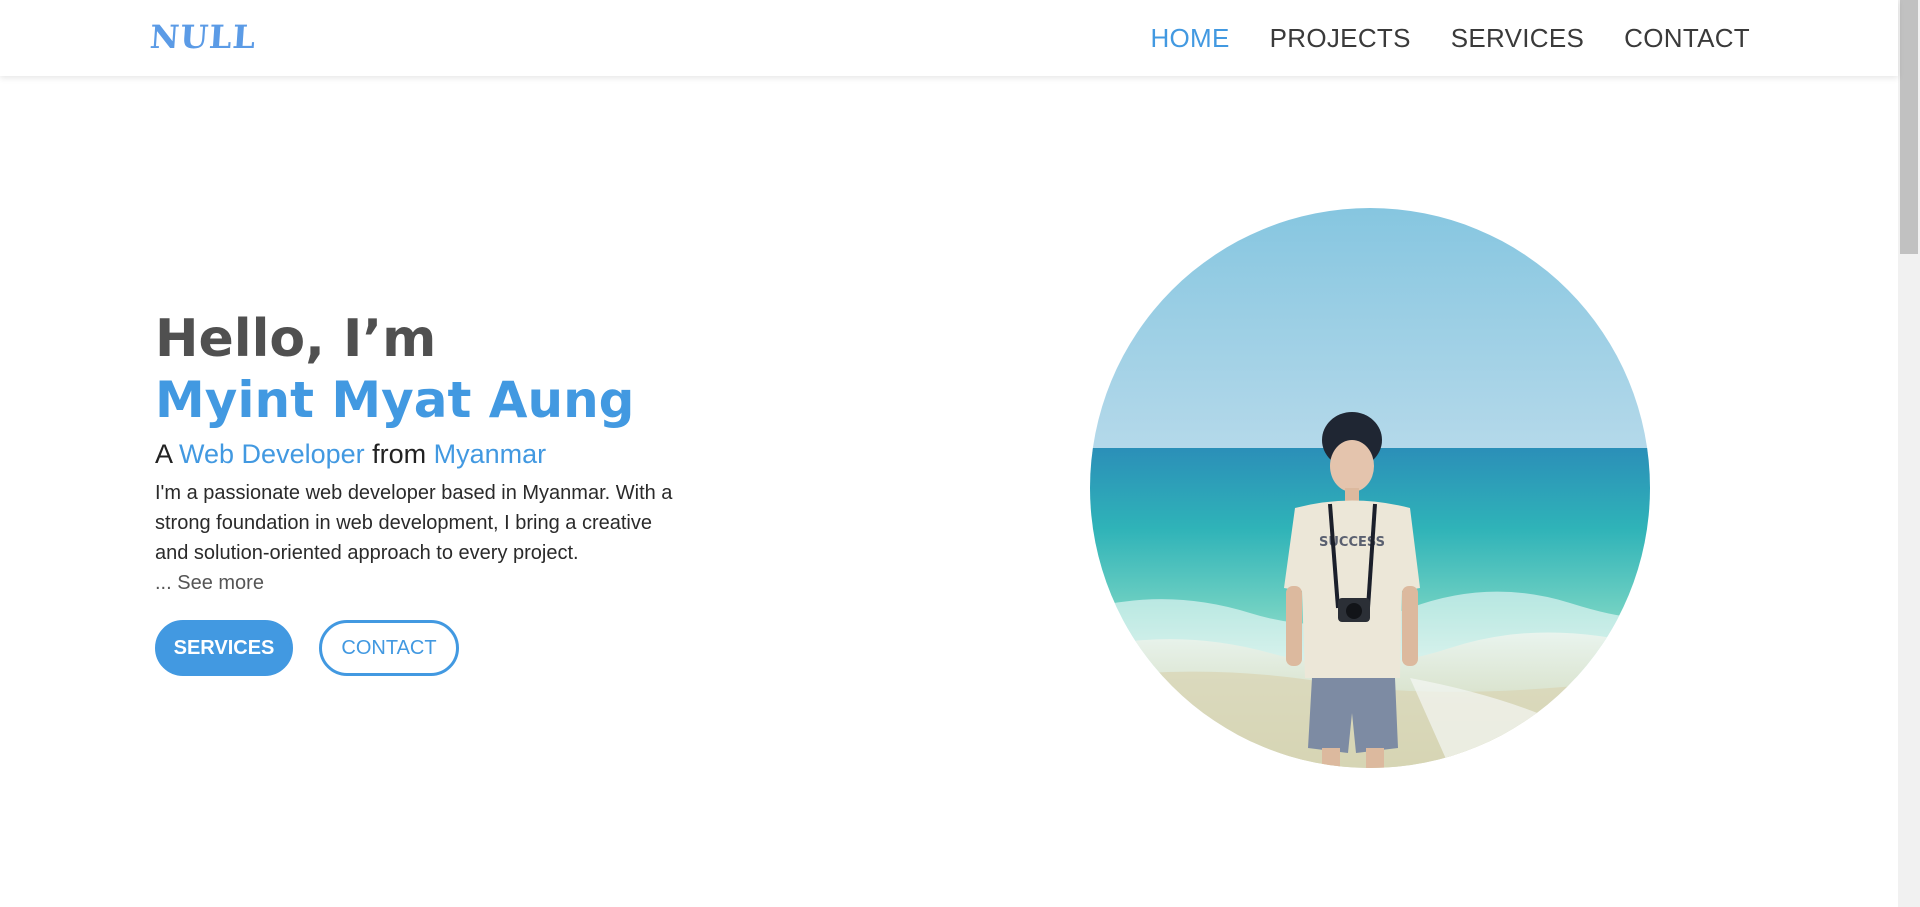  Describe the element at coordinates (1352, 542) in the screenshot. I see `shirt-text: SUCCESS` at that location.